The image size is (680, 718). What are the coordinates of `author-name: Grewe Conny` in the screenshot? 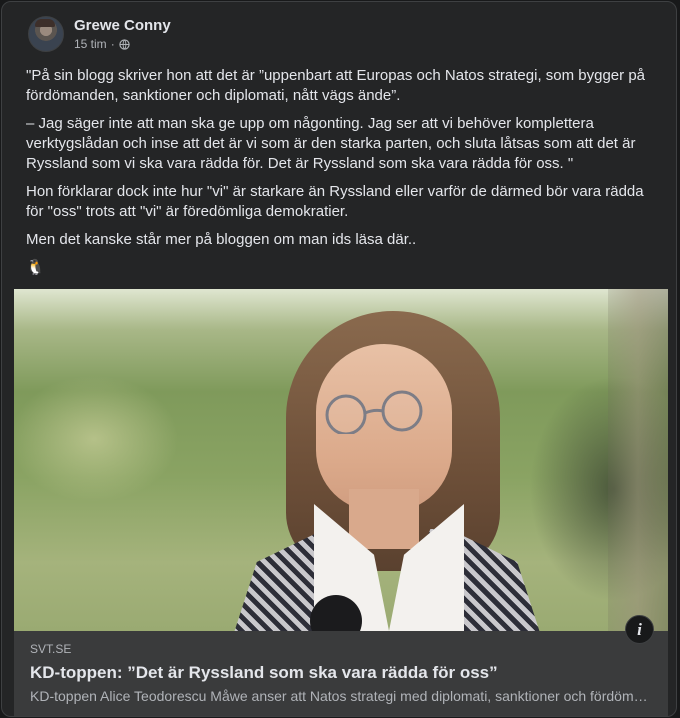 It's located at (122, 26).